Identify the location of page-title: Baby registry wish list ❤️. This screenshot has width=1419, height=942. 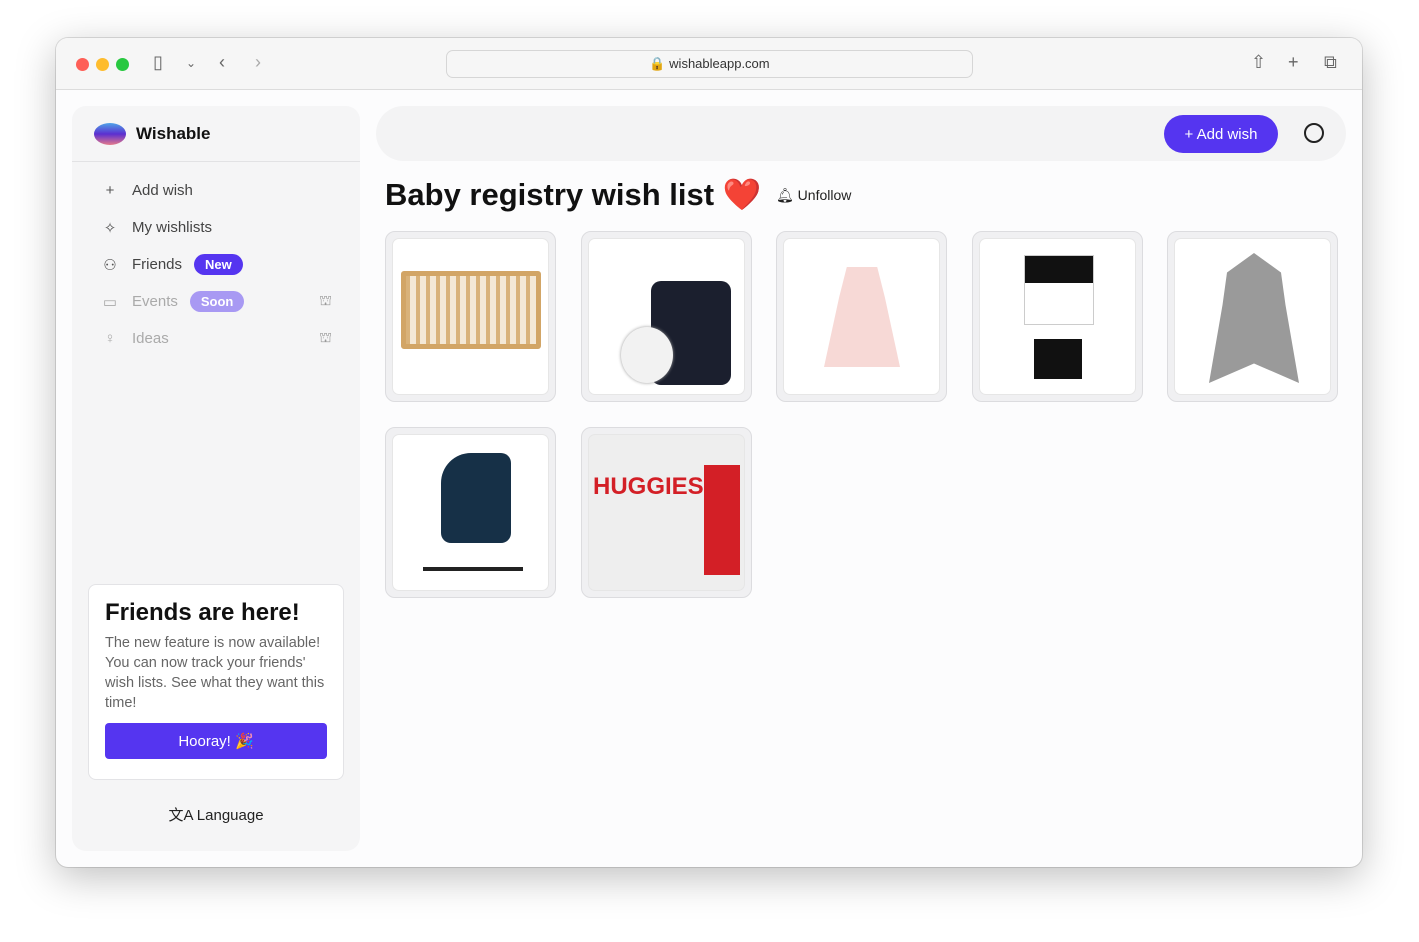
(573, 194).